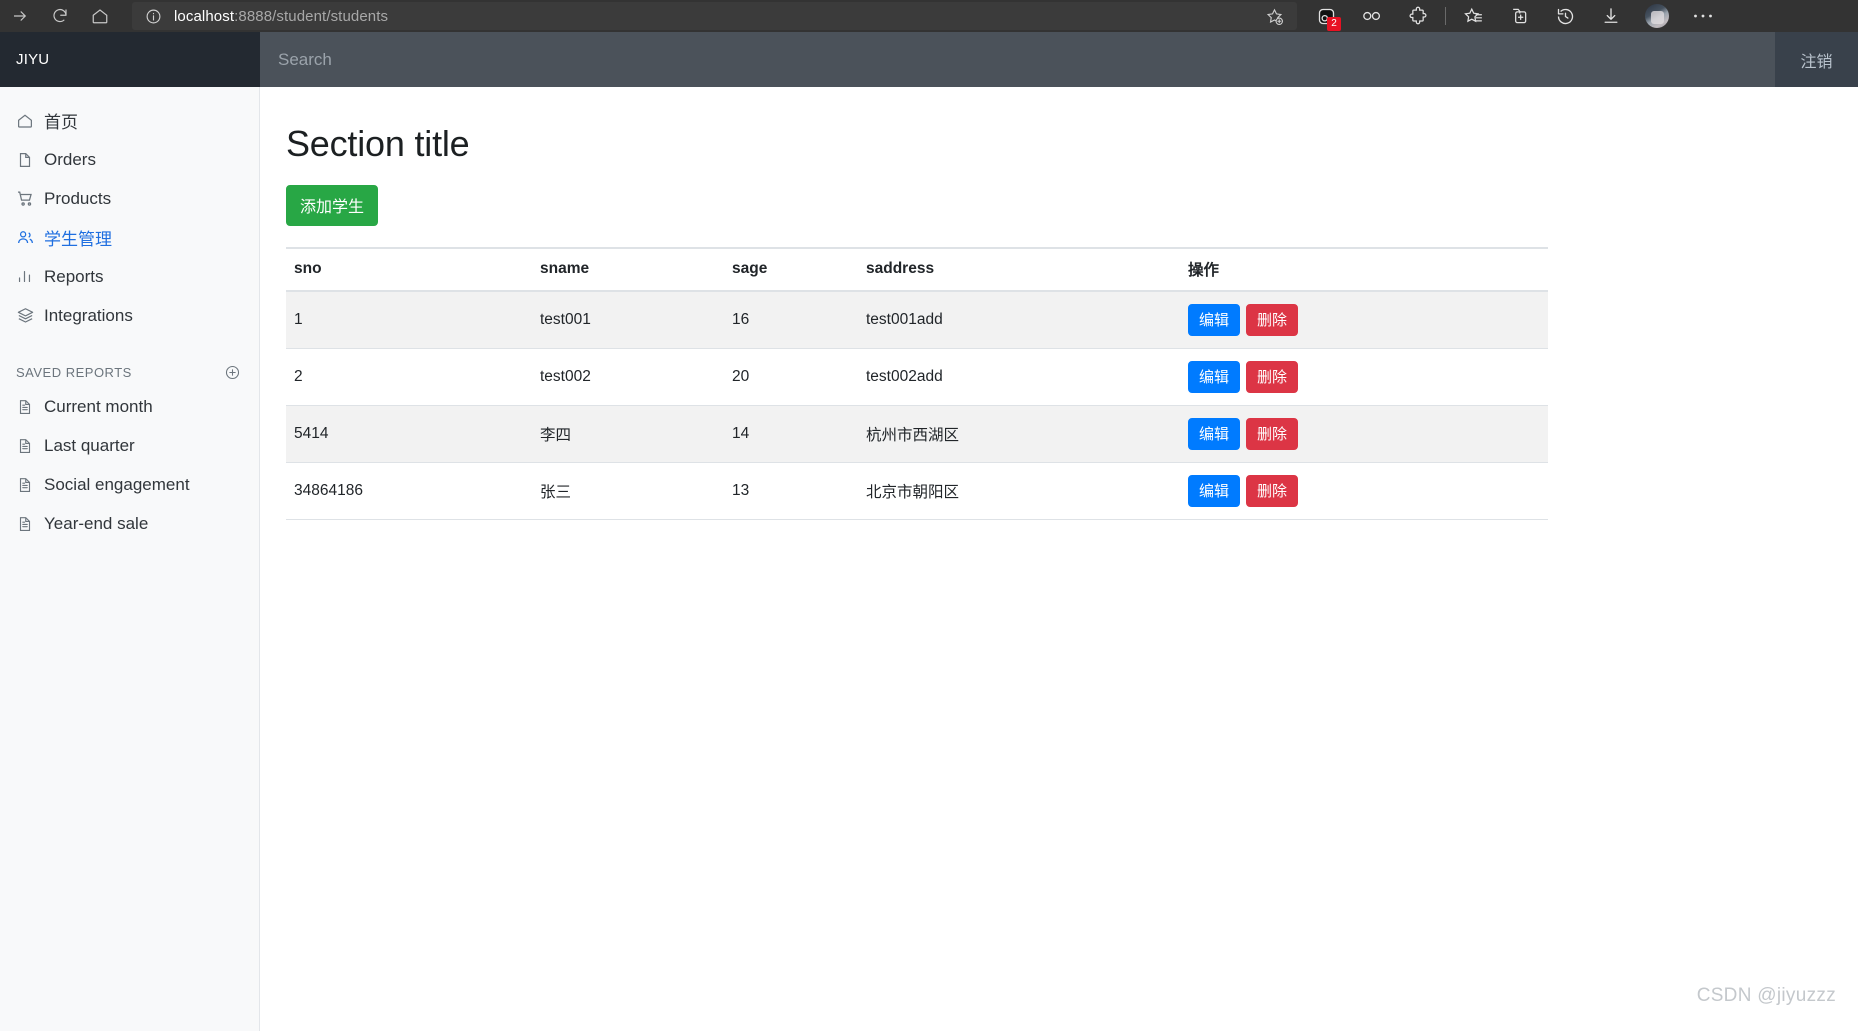  I want to click on column-header-sage: sage, so click(791, 269).